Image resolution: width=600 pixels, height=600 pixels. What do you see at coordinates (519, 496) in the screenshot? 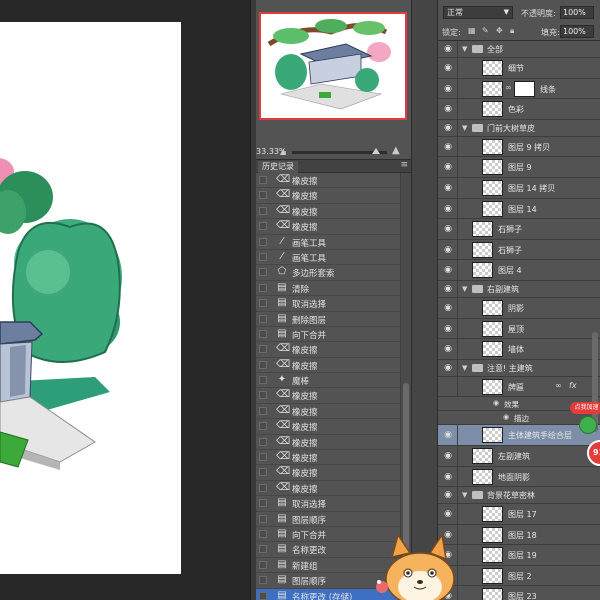
I see `layer-group: ◉ ▼ 背景花草密林` at bounding box center [519, 496].